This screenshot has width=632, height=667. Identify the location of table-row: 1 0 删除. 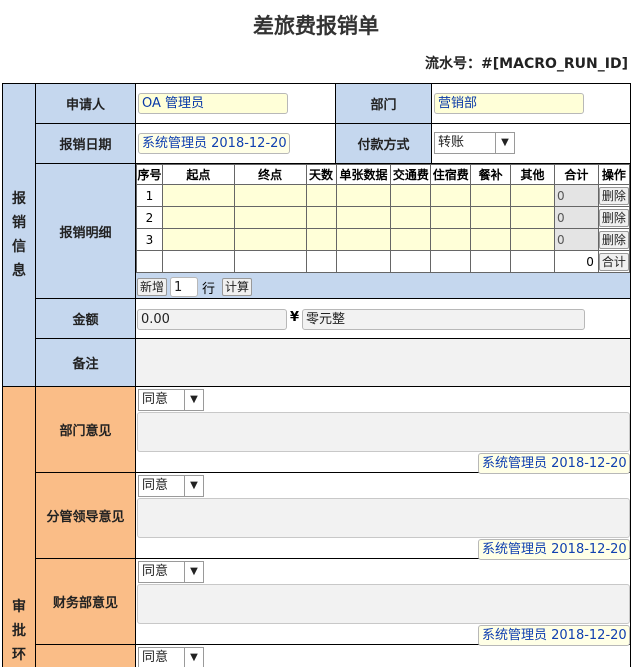
(383, 195).